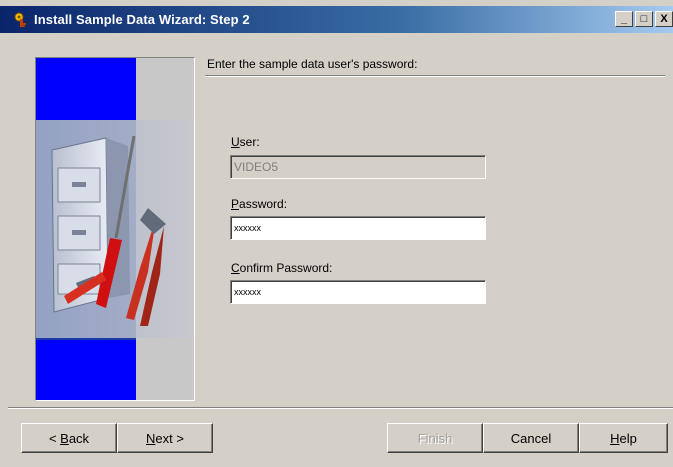 The height and width of the screenshot is (467, 673). I want to click on app-key-icon, so click(22, 20).